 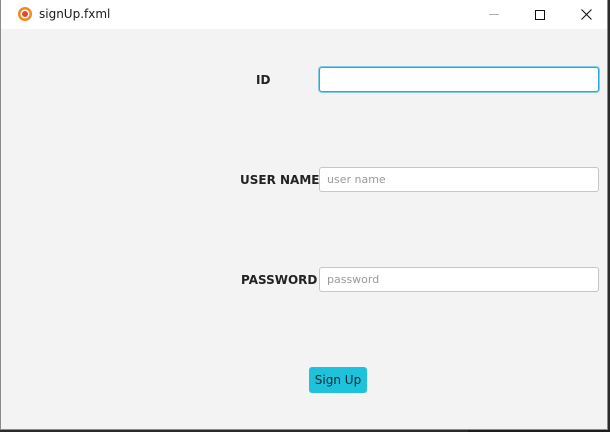 I want to click on minimize-icon, so click(x=494, y=14).